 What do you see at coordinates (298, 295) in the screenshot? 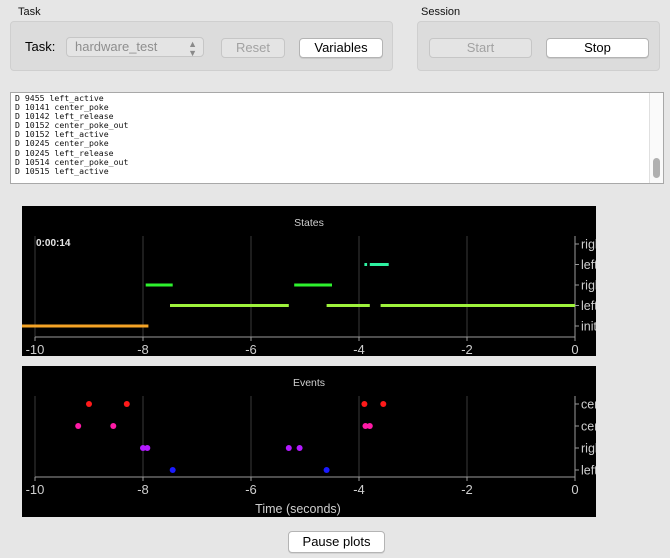
I see `state-segments` at bounding box center [298, 295].